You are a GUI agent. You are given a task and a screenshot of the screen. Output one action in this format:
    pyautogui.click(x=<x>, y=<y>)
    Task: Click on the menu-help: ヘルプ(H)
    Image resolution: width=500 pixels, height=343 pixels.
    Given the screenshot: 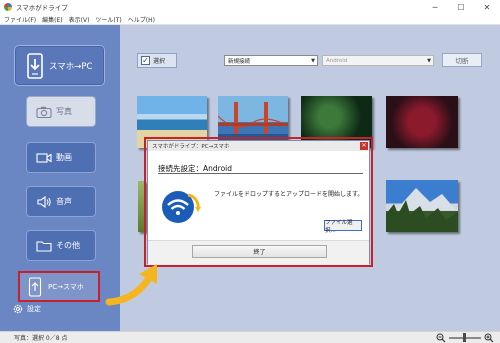 What is the action you would take?
    pyautogui.click(x=141, y=19)
    